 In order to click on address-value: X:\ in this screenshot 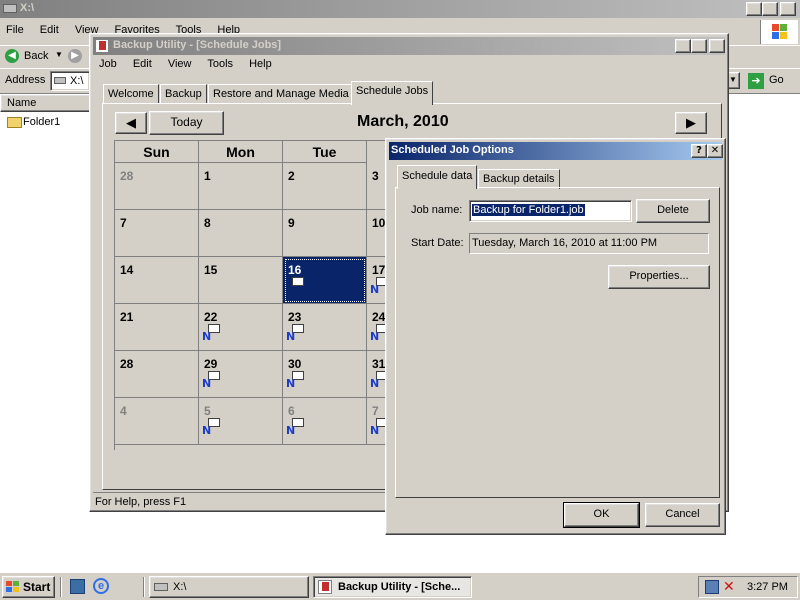, I will do `click(77, 81)`.